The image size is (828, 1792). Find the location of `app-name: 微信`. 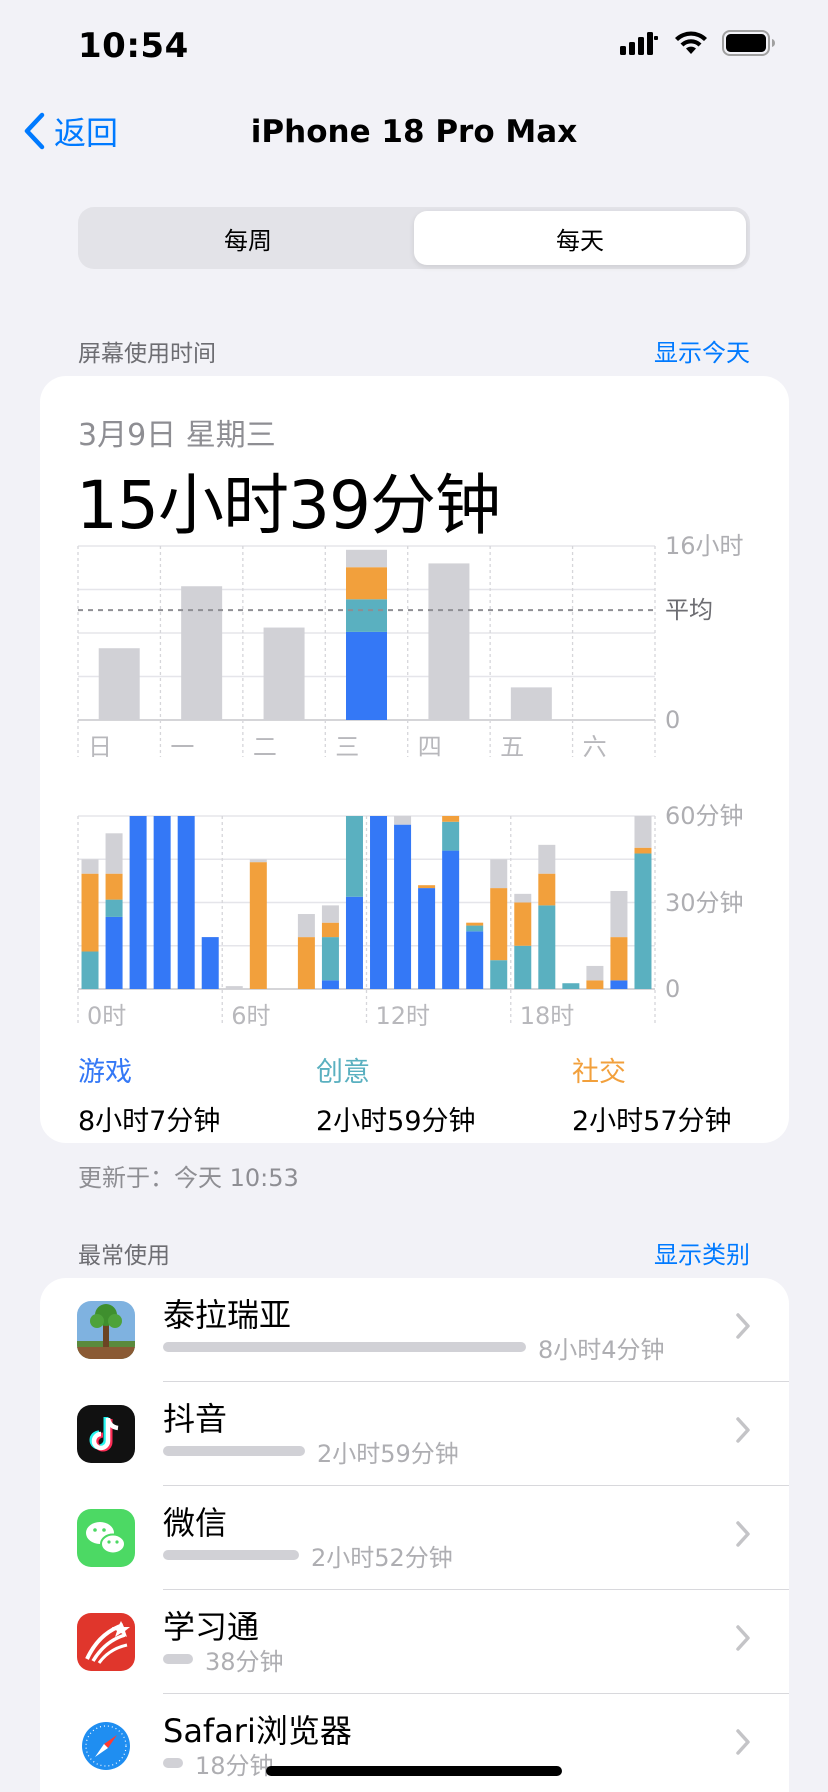

app-name: 微信 is located at coordinates (195, 1523).